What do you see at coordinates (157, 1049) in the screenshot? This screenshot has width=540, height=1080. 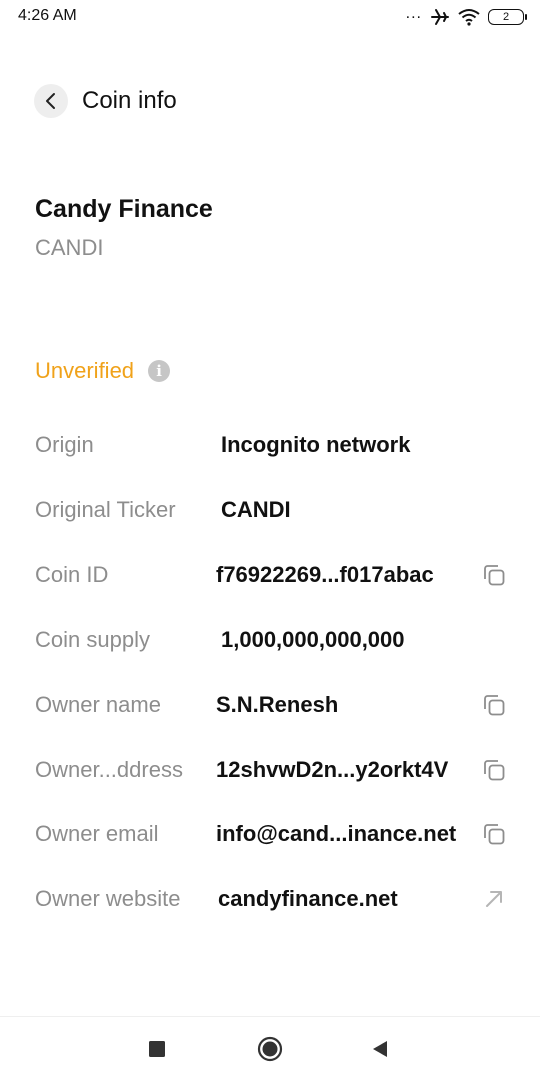 I see `recents-square-icon` at bounding box center [157, 1049].